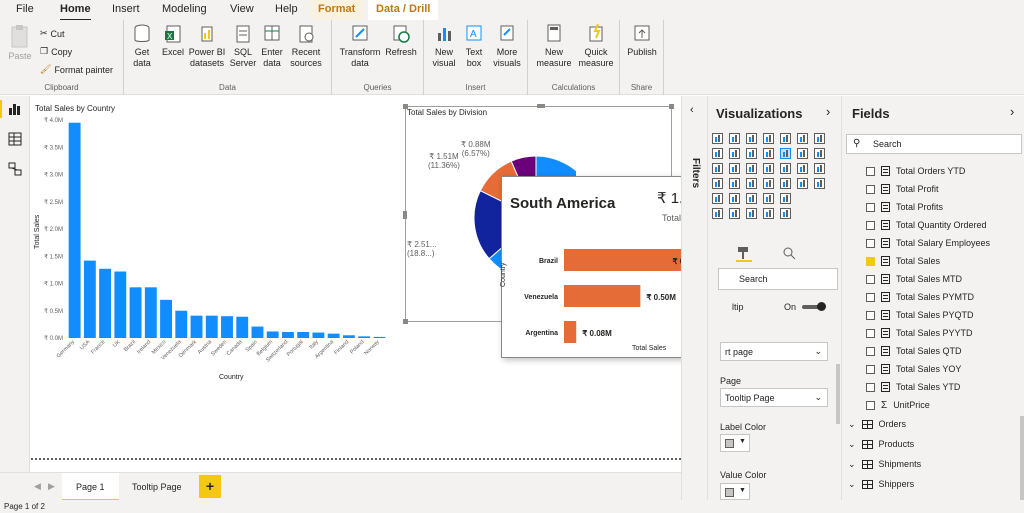 The image size is (1024, 513). I want to click on new-visual-button: New visual, so click(444, 46).